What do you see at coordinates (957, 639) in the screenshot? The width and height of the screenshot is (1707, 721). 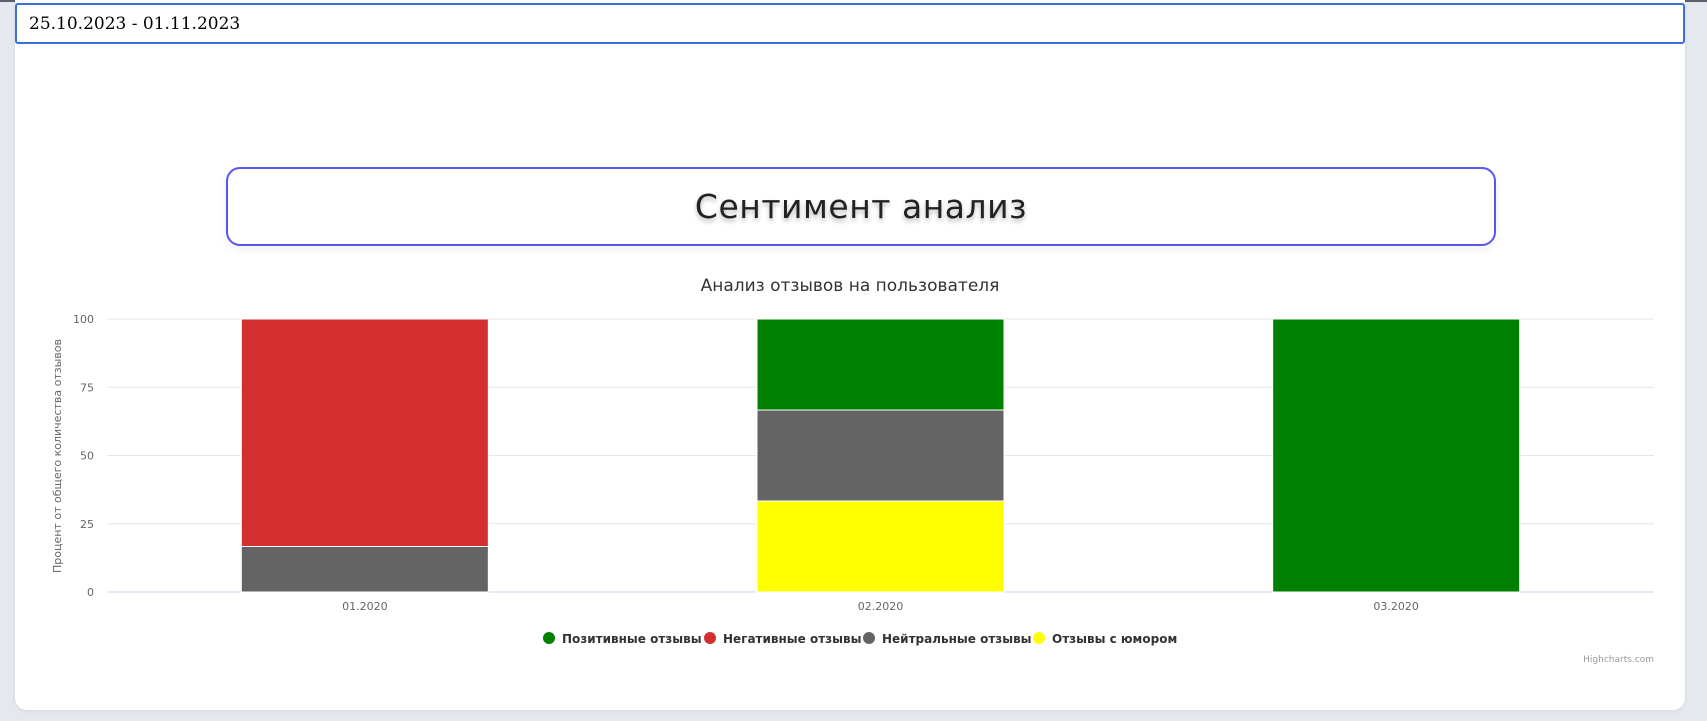 I see `legend-label: Нейтральные отзывы` at bounding box center [957, 639].